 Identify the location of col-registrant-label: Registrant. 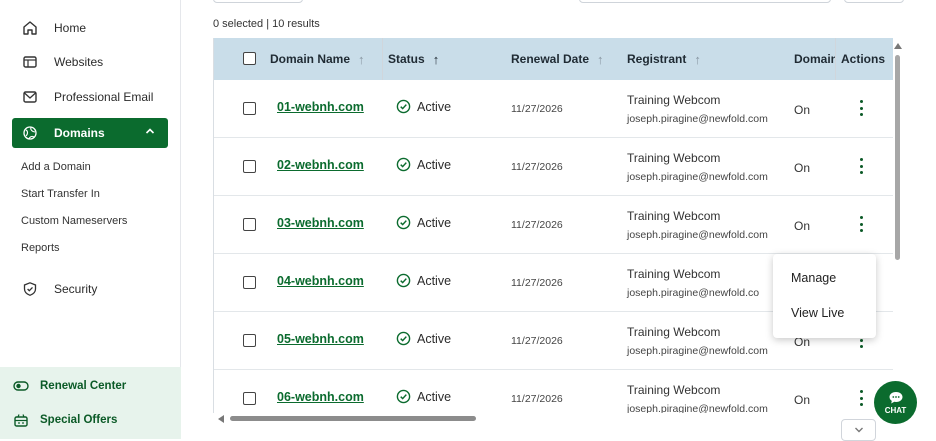
(657, 59).